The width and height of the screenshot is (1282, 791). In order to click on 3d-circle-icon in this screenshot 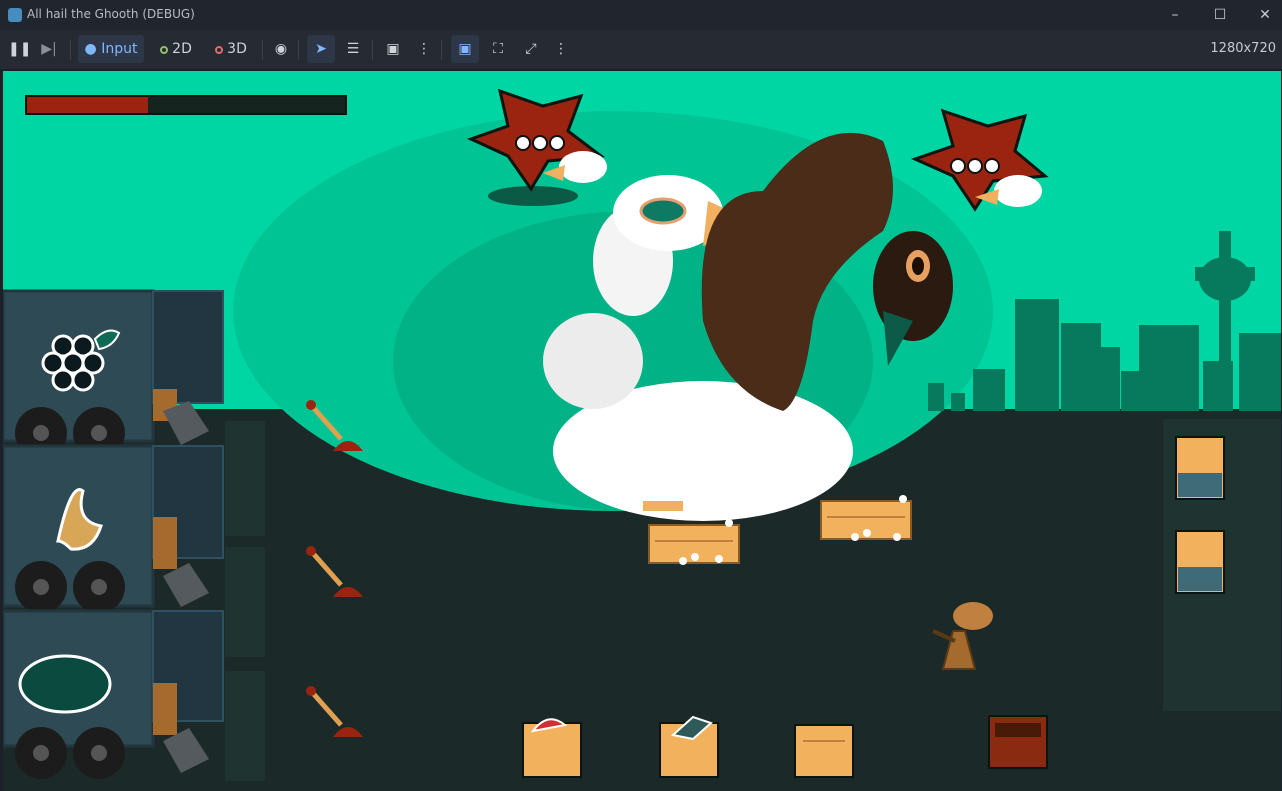, I will do `click(219, 50)`.